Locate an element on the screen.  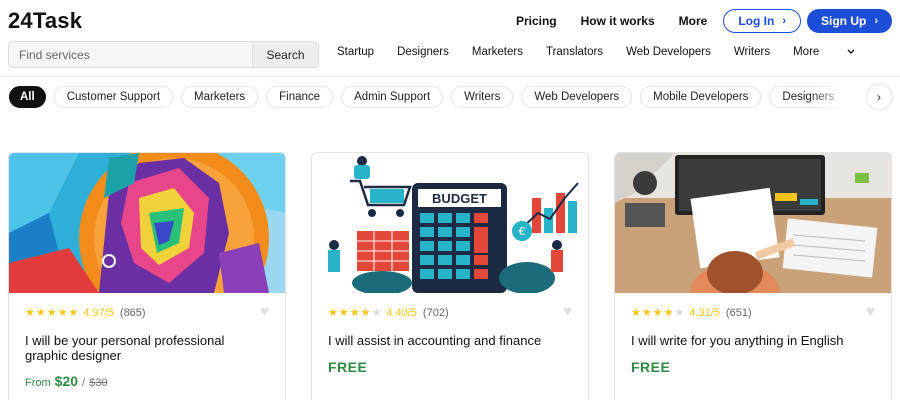
price-prefix: From is located at coordinates (38, 383).